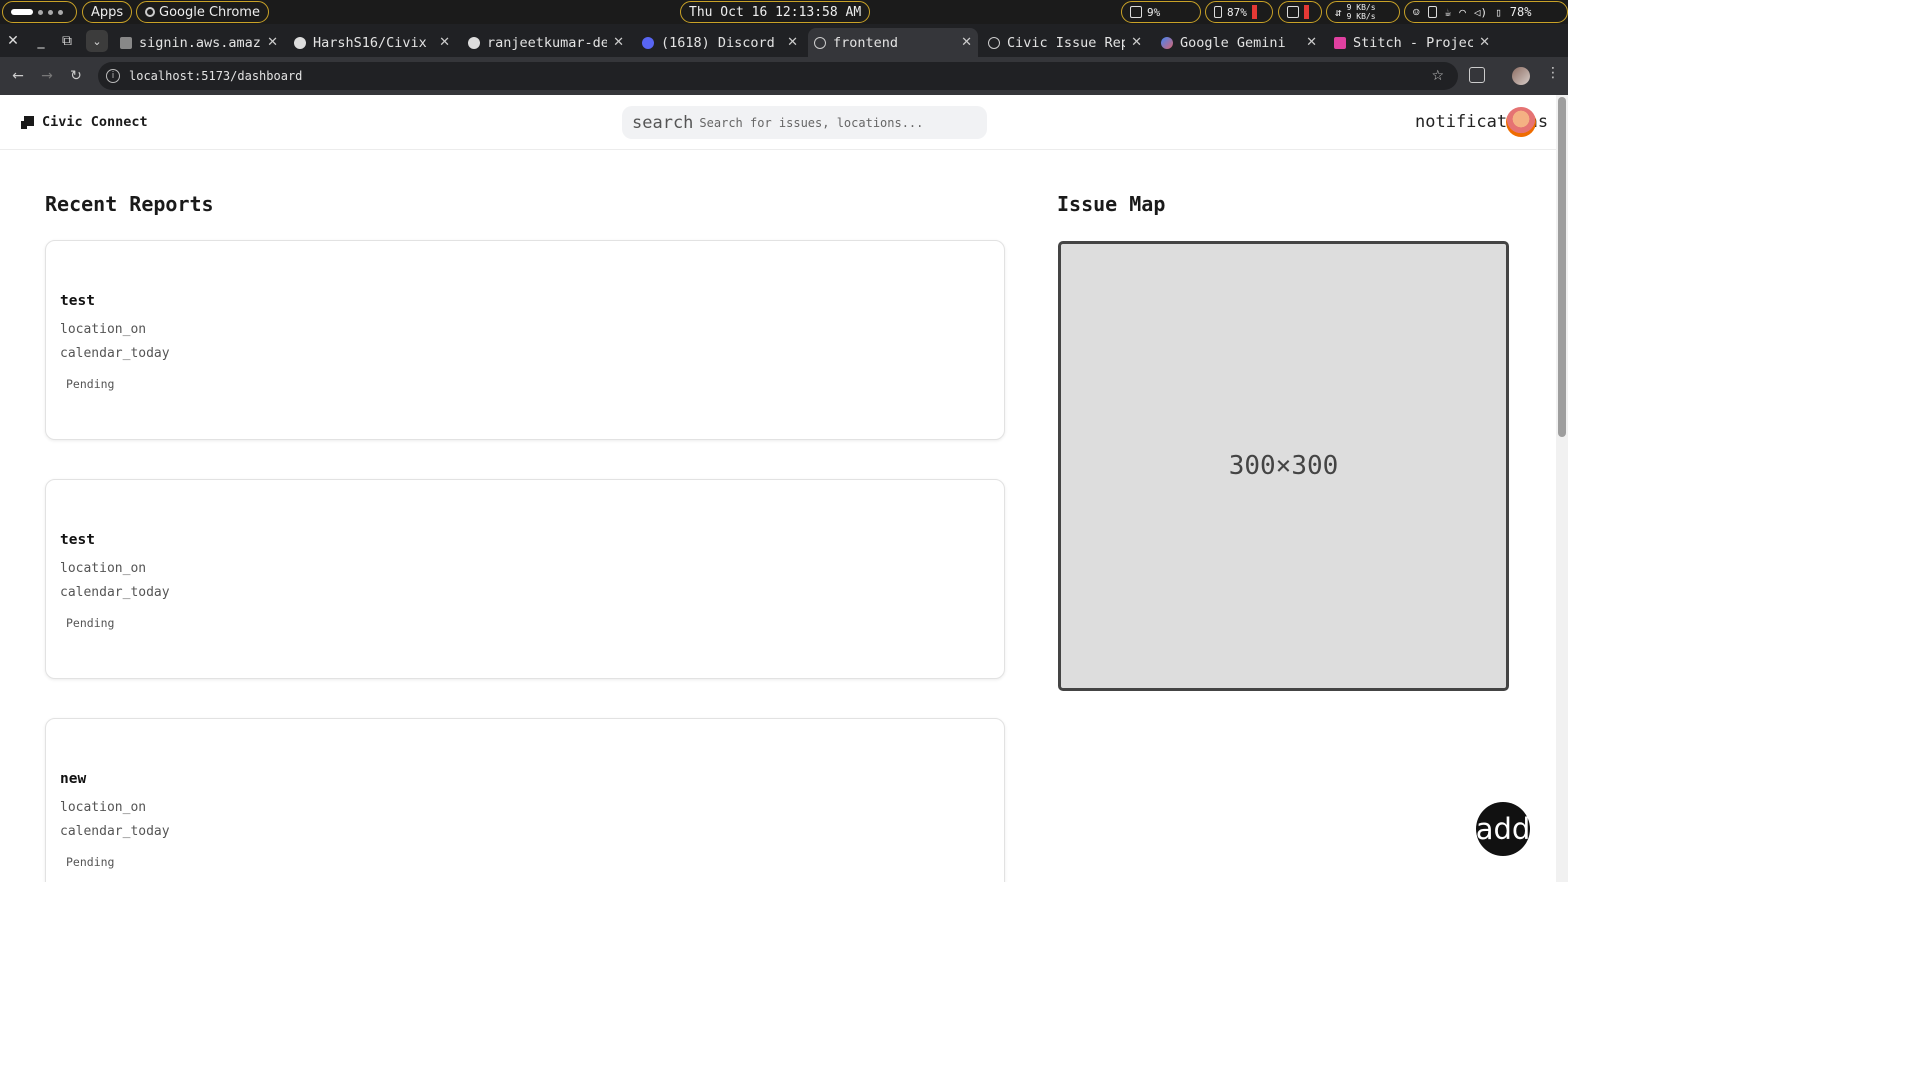 The image size is (1920, 1080). I want to click on reload-icon: ↻, so click(76, 76).